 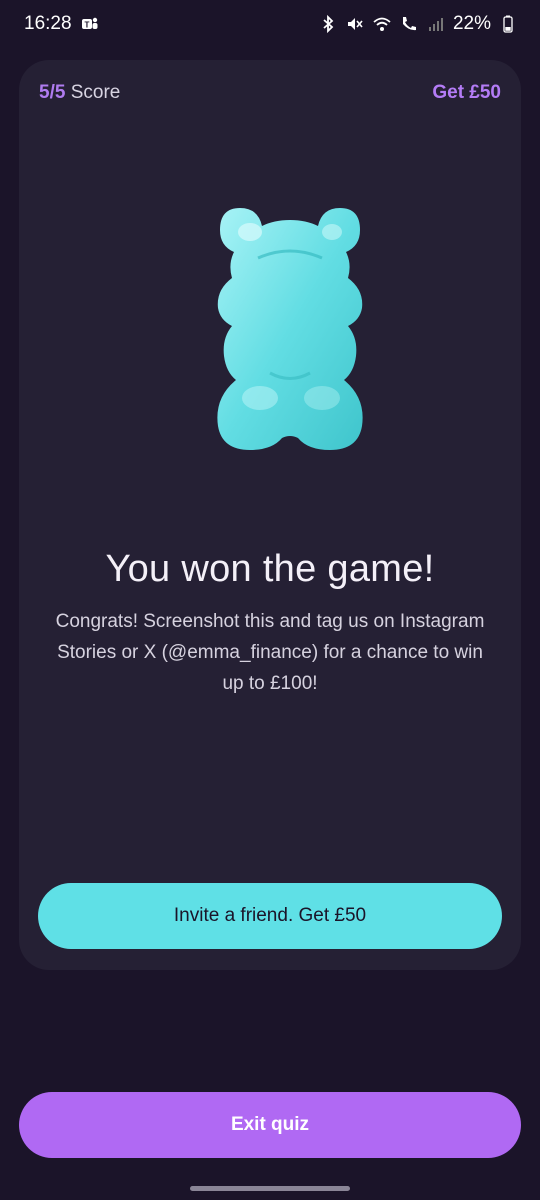 I want to click on teams-icon: T, so click(x=90, y=24).